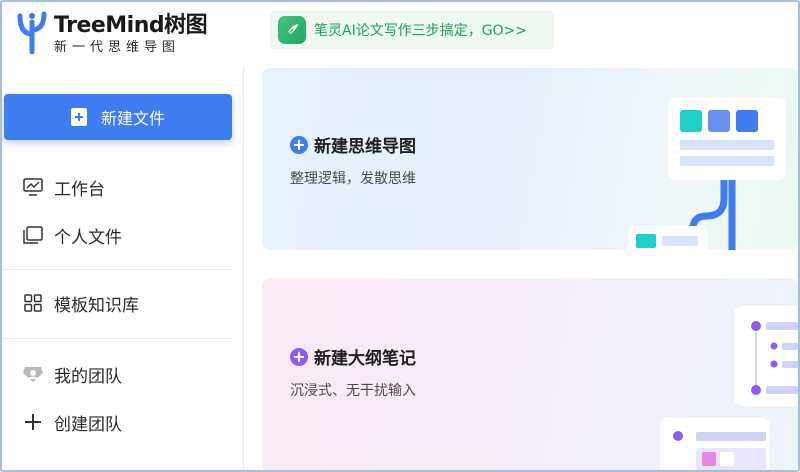 The width and height of the screenshot is (800, 472). I want to click on card-title: + 新建思维导图, so click(353, 144).